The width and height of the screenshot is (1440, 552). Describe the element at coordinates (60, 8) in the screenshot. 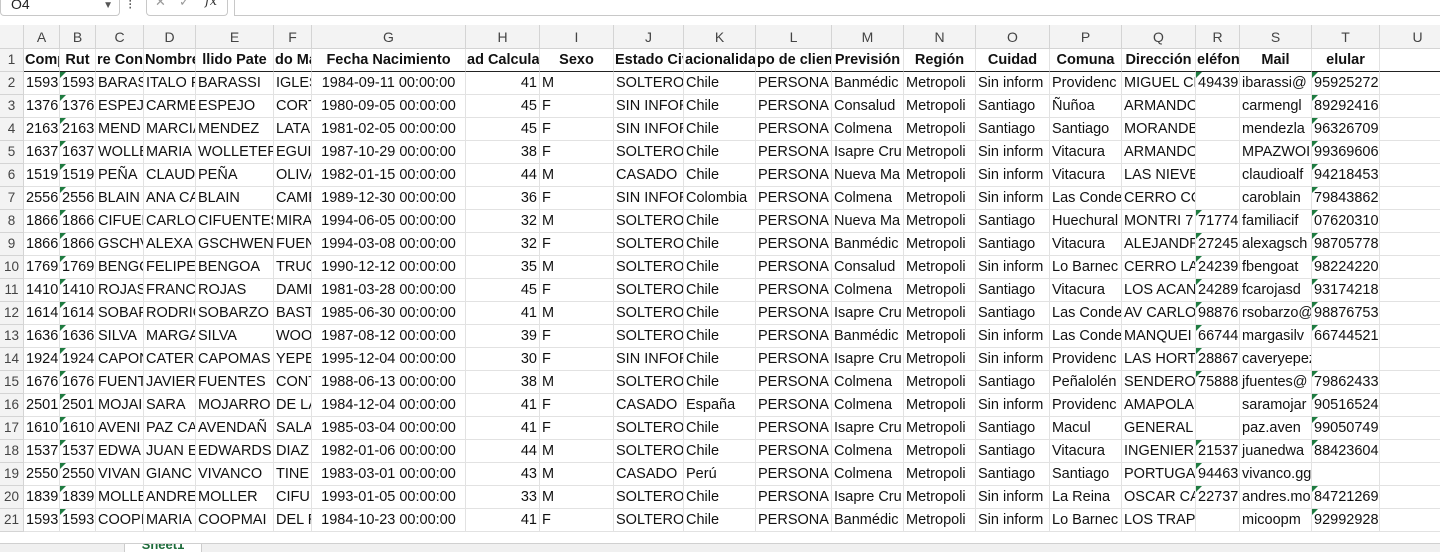

I see `name-box: O4 ▼` at that location.